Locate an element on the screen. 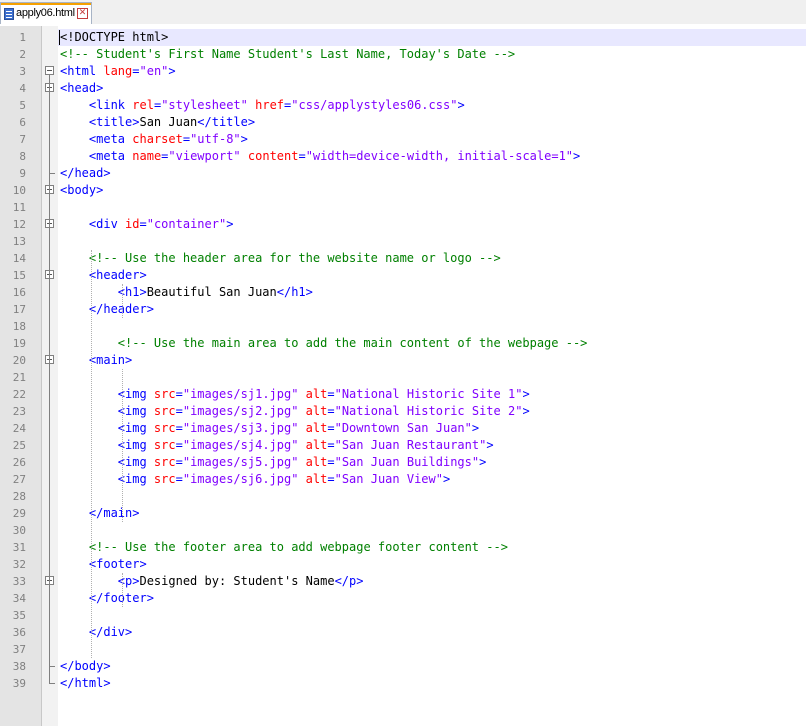 The height and width of the screenshot is (726, 806). line-number: 39 is located at coordinates (19, 683).